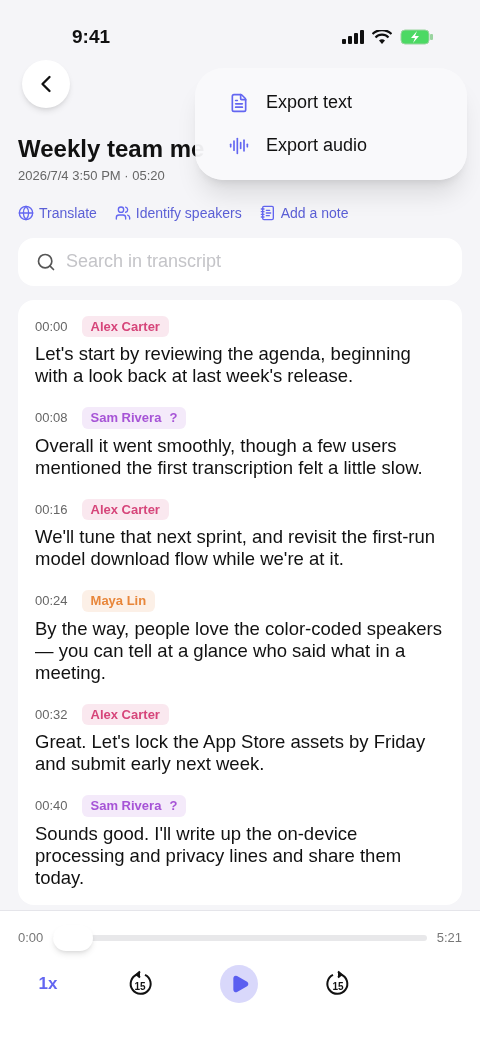 The height and width of the screenshot is (1043, 480). I want to click on search-icon, so click(46, 261).